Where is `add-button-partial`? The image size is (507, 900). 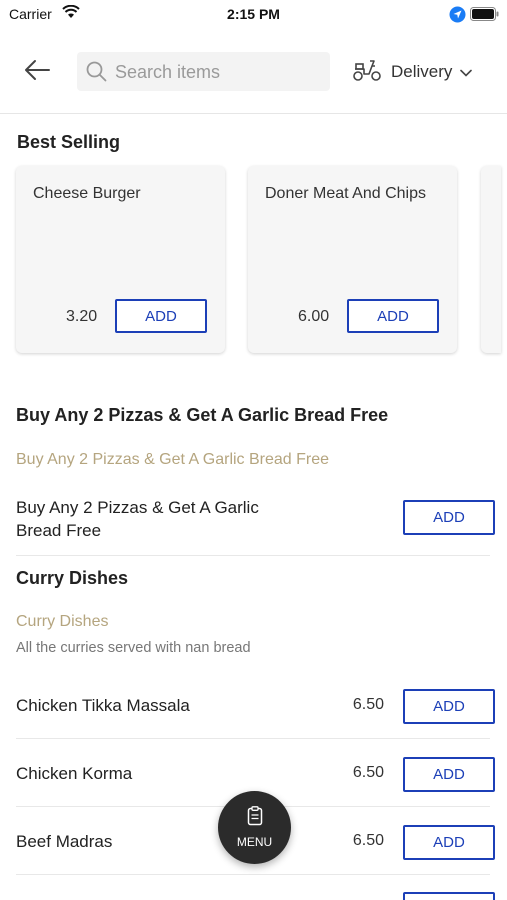 add-button-partial is located at coordinates (449, 896).